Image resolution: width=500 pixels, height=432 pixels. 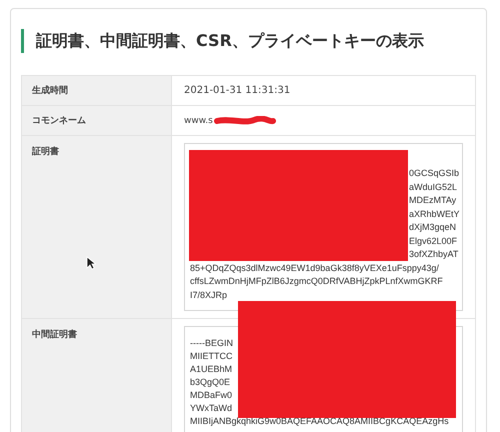 What do you see at coordinates (319, 421) in the screenshot?
I see `certificate-text-line: MIIBIjANBgkqhkiG9w0BAQEFAAOCAQ8AMIIBCgKCAQEAzgHs` at bounding box center [319, 421].